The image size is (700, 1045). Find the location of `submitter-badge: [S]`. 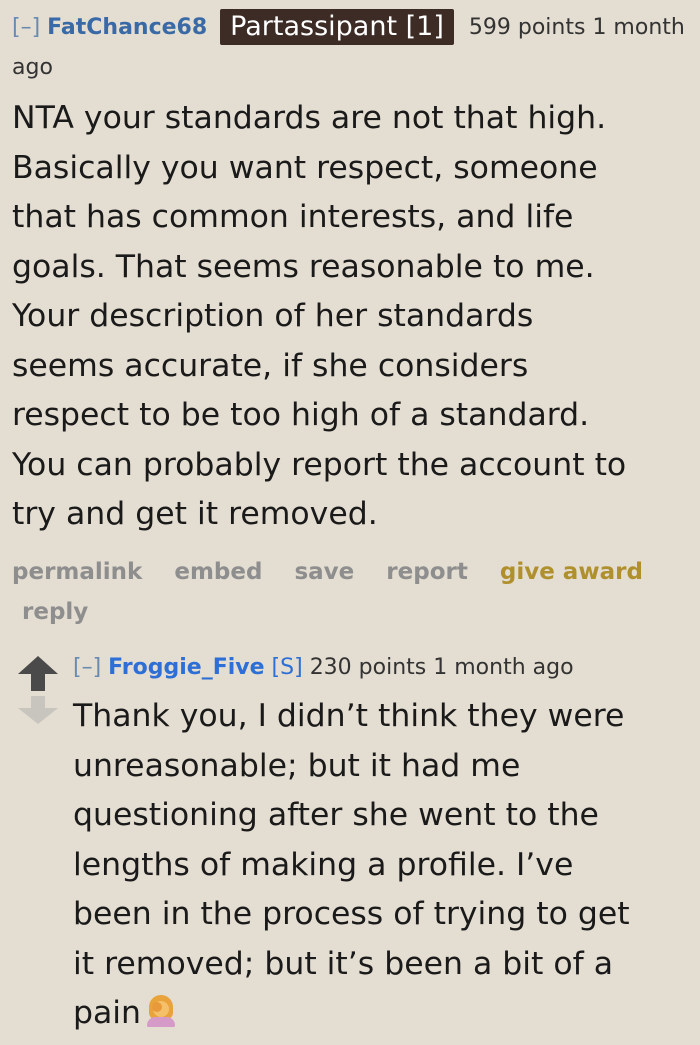

submitter-badge: [S] is located at coordinates (287, 667).